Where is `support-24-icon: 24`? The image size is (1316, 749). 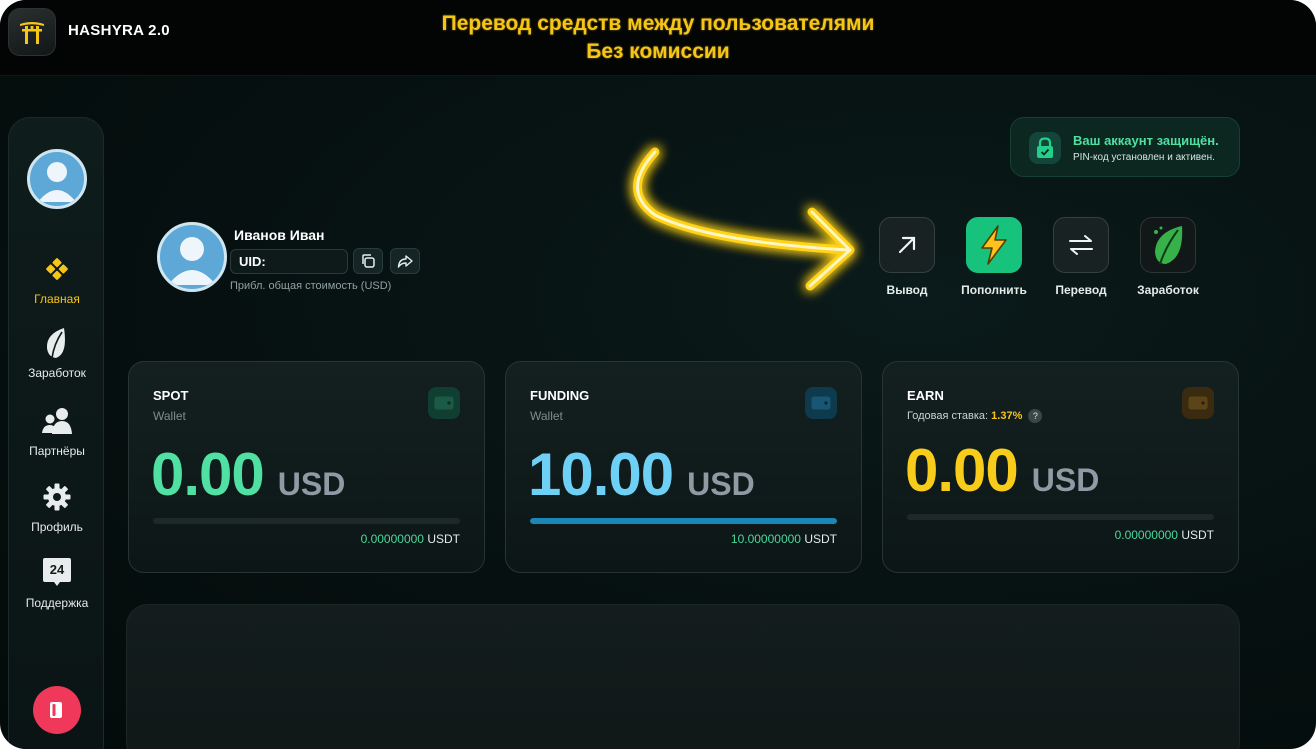 support-24-icon: 24 is located at coordinates (57, 573).